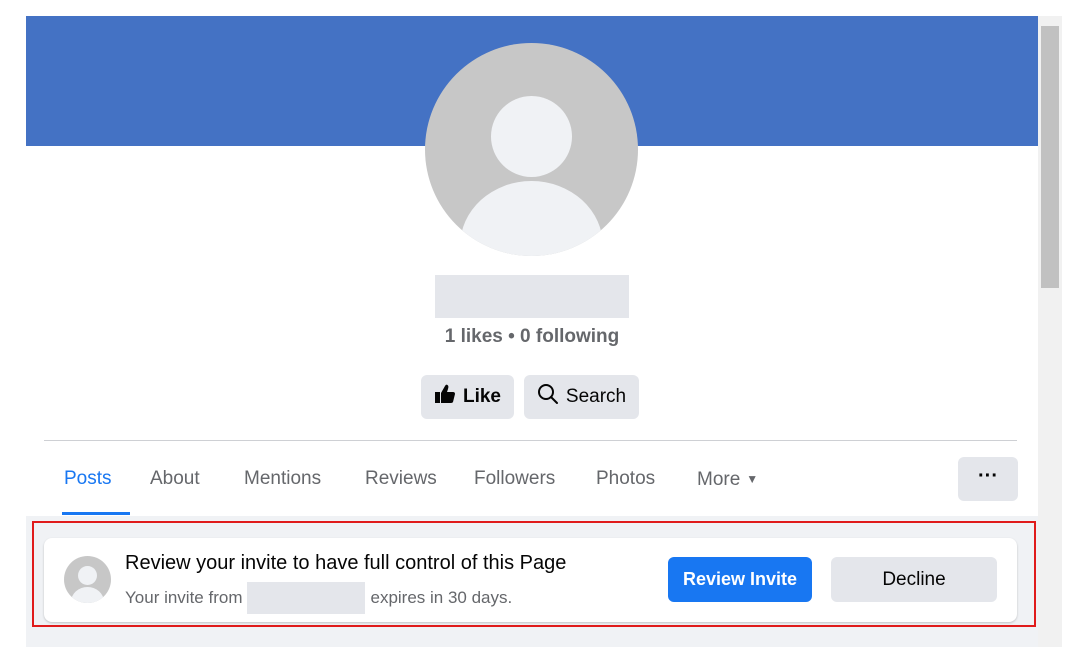  What do you see at coordinates (988, 476) in the screenshot?
I see `more-options-icon: ···` at bounding box center [988, 476].